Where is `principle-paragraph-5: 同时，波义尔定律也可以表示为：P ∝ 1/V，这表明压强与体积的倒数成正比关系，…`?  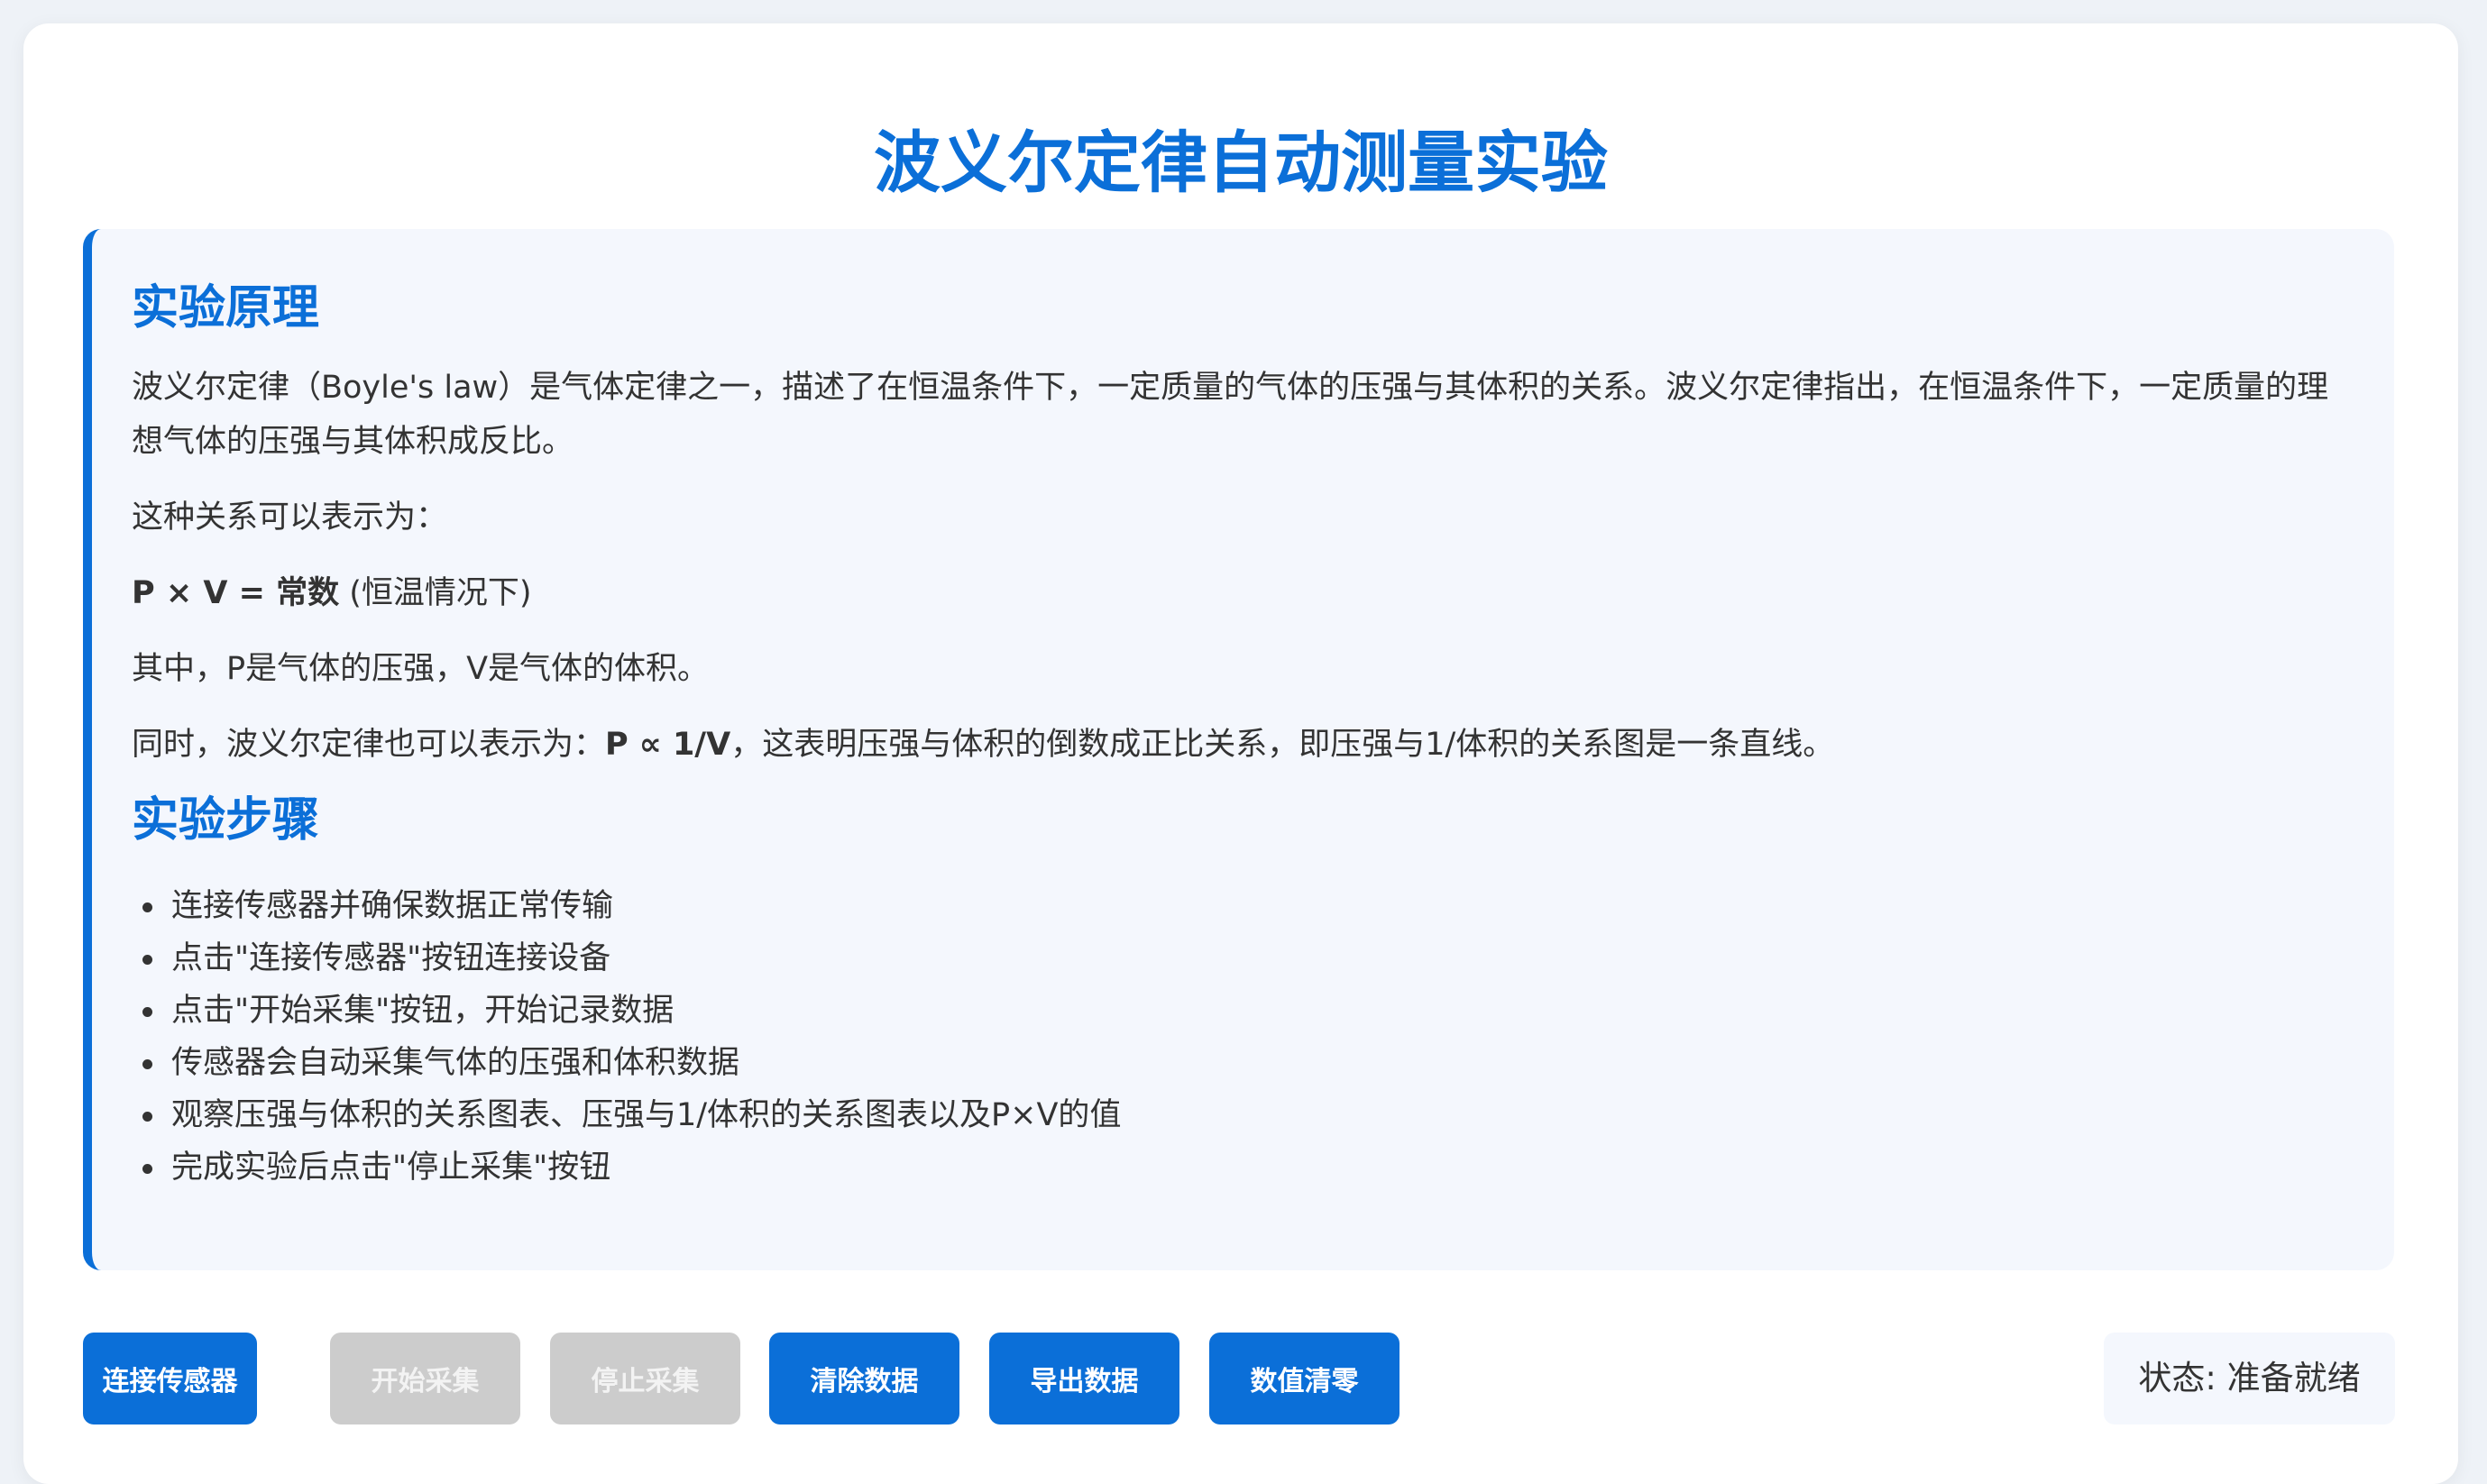
principle-paragraph-5: 同时，波义尔定律也可以表示为：P ∝ 1/V，这表明压强与体积的倒数成正比关系，… is located at coordinates (1243, 745).